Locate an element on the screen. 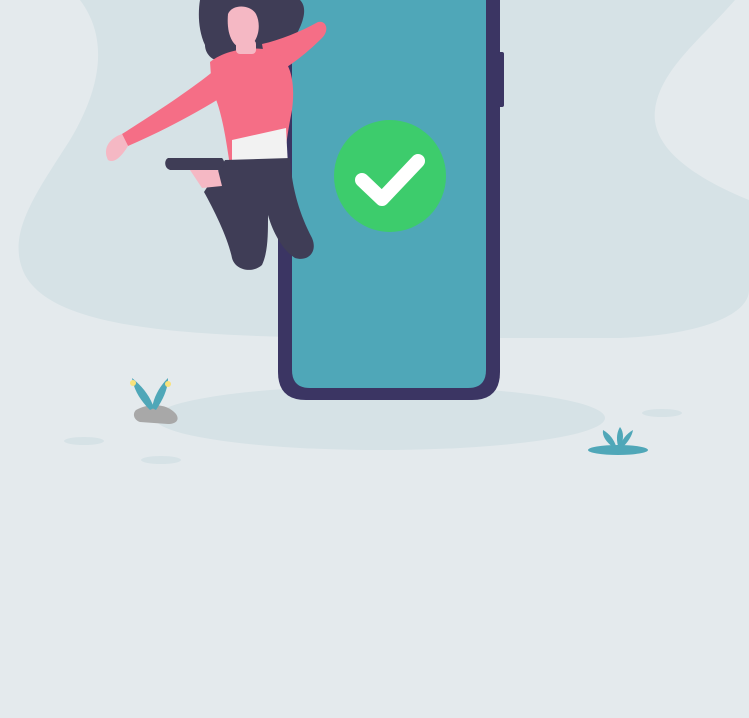 Image resolution: width=749 pixels, height=718 pixels. phone-side-button is located at coordinates (501, 79).